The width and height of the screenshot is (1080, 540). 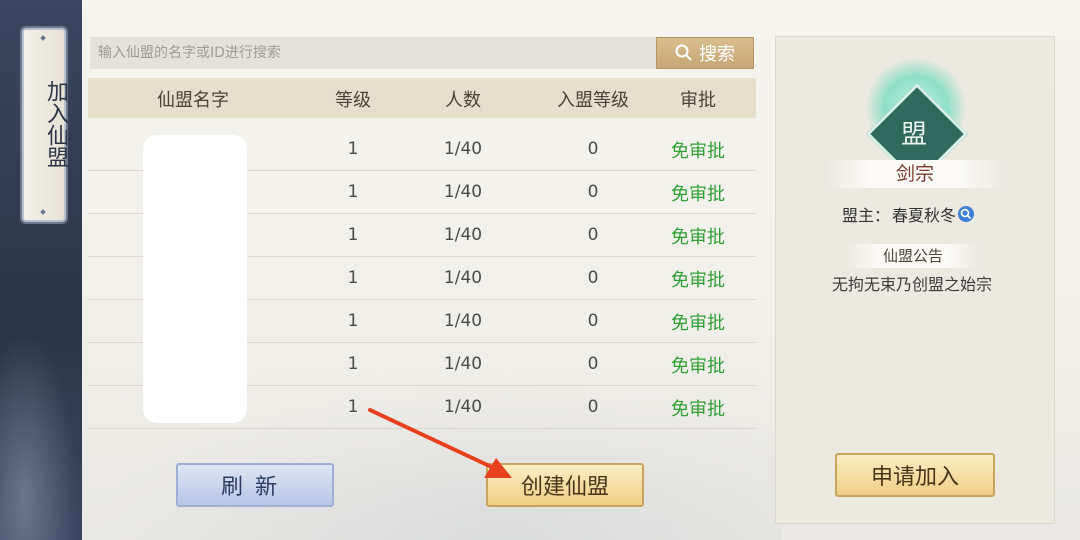 I want to click on refresh-button: 刷新, so click(x=255, y=485).